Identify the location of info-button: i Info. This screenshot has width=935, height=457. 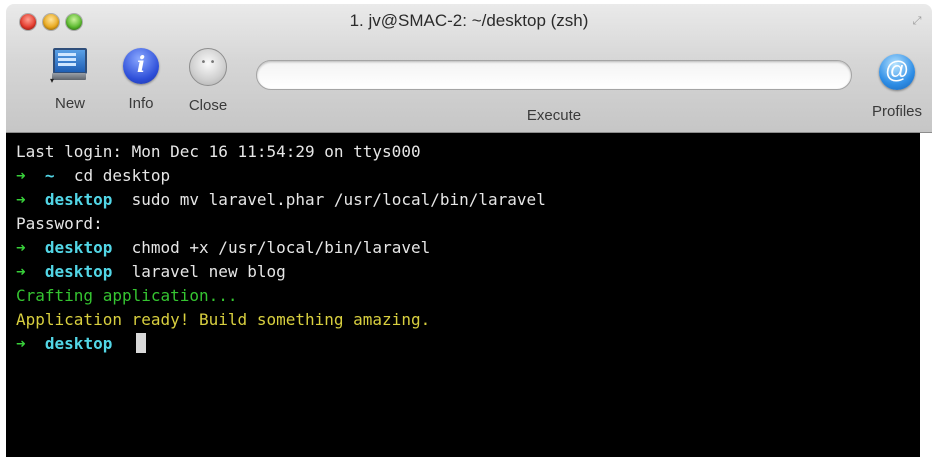
(141, 80).